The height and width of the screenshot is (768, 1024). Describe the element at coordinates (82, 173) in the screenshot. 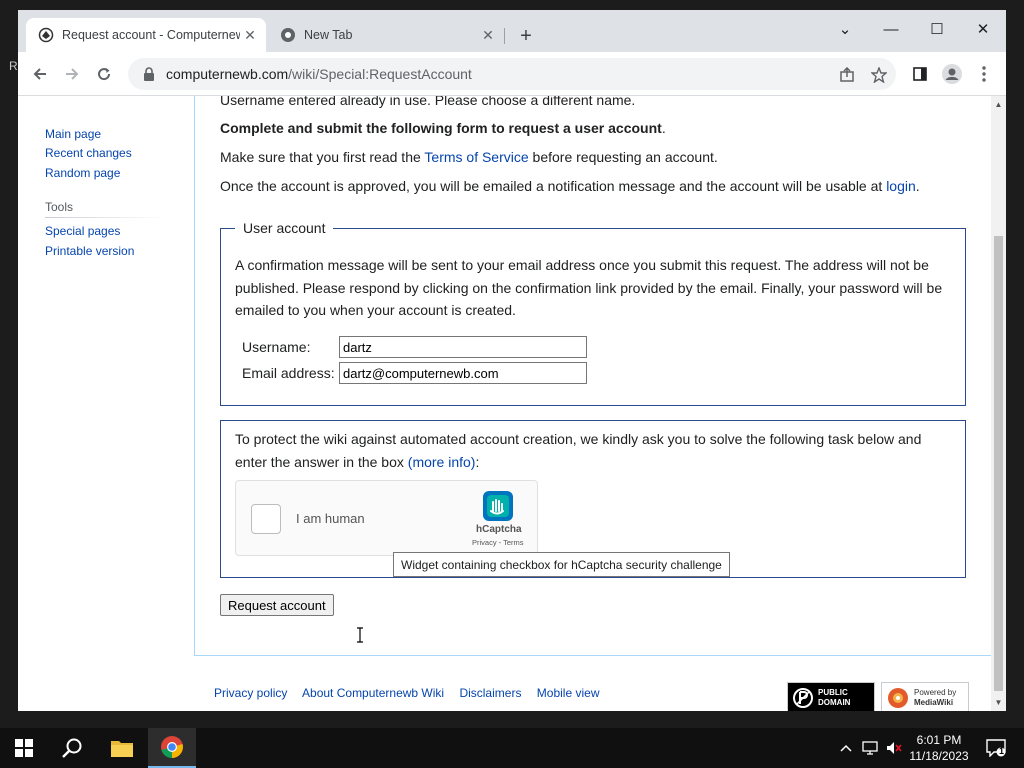

I see `sidebar-item-random-page: Random page` at that location.